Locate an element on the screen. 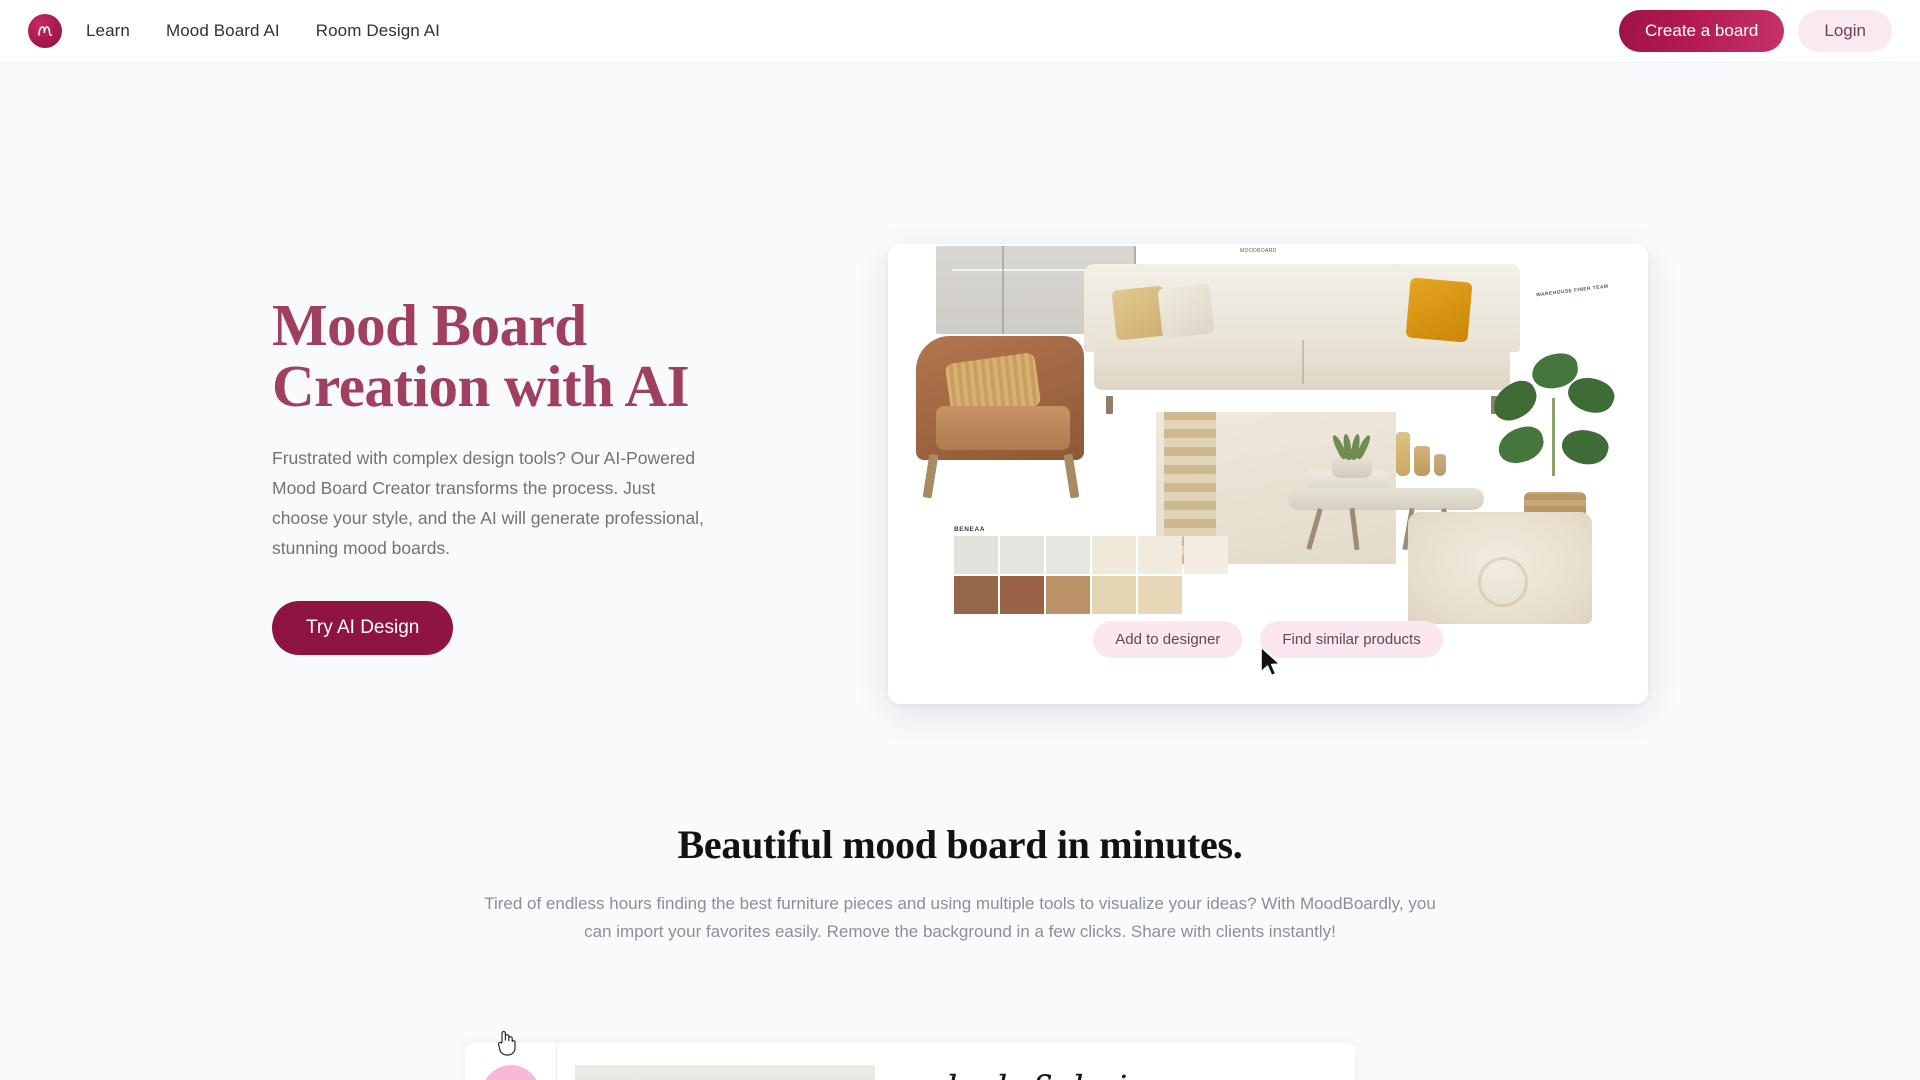 The height and width of the screenshot is (1080, 1920). sofa-seat is located at coordinates (1302, 362).